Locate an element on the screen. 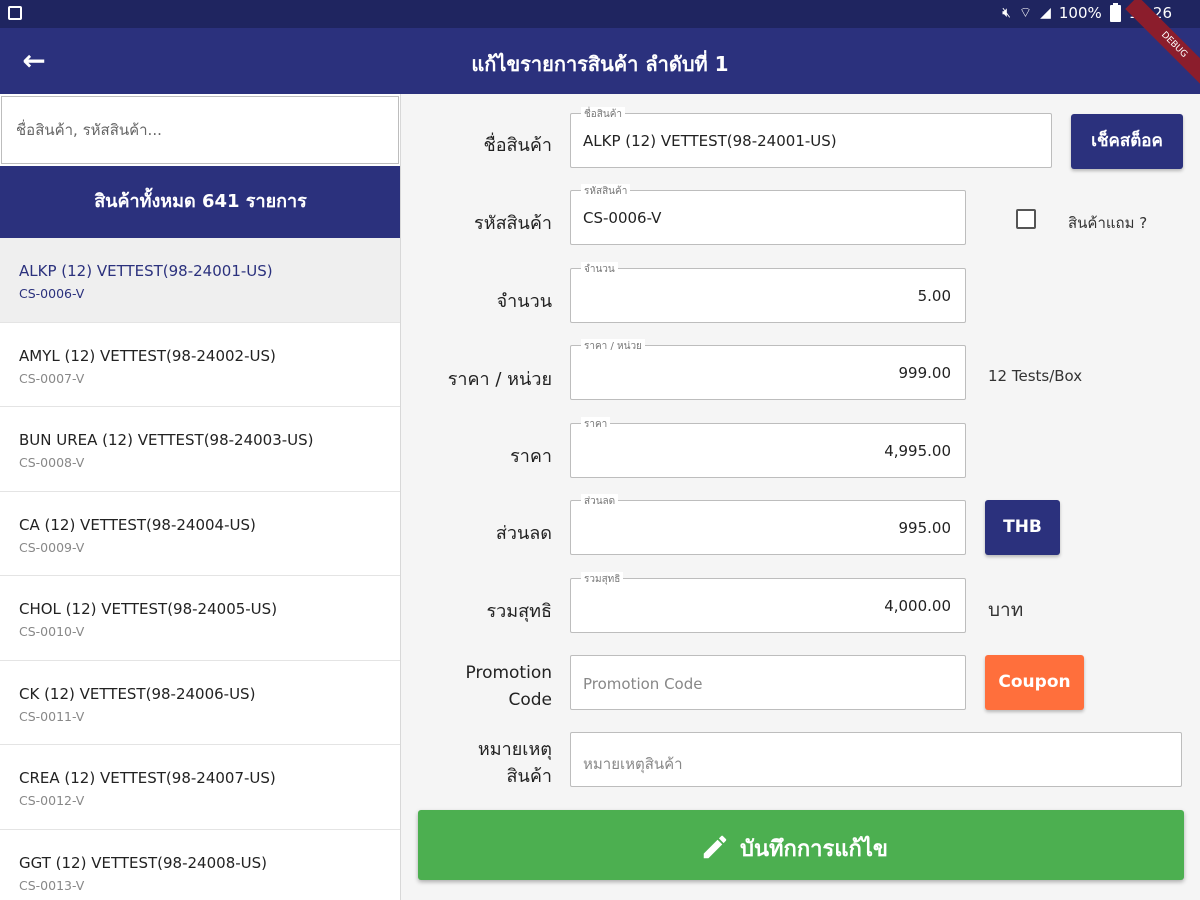 This screenshot has height=900, width=1200. item-code: CS-0012-V is located at coordinates (52, 800).